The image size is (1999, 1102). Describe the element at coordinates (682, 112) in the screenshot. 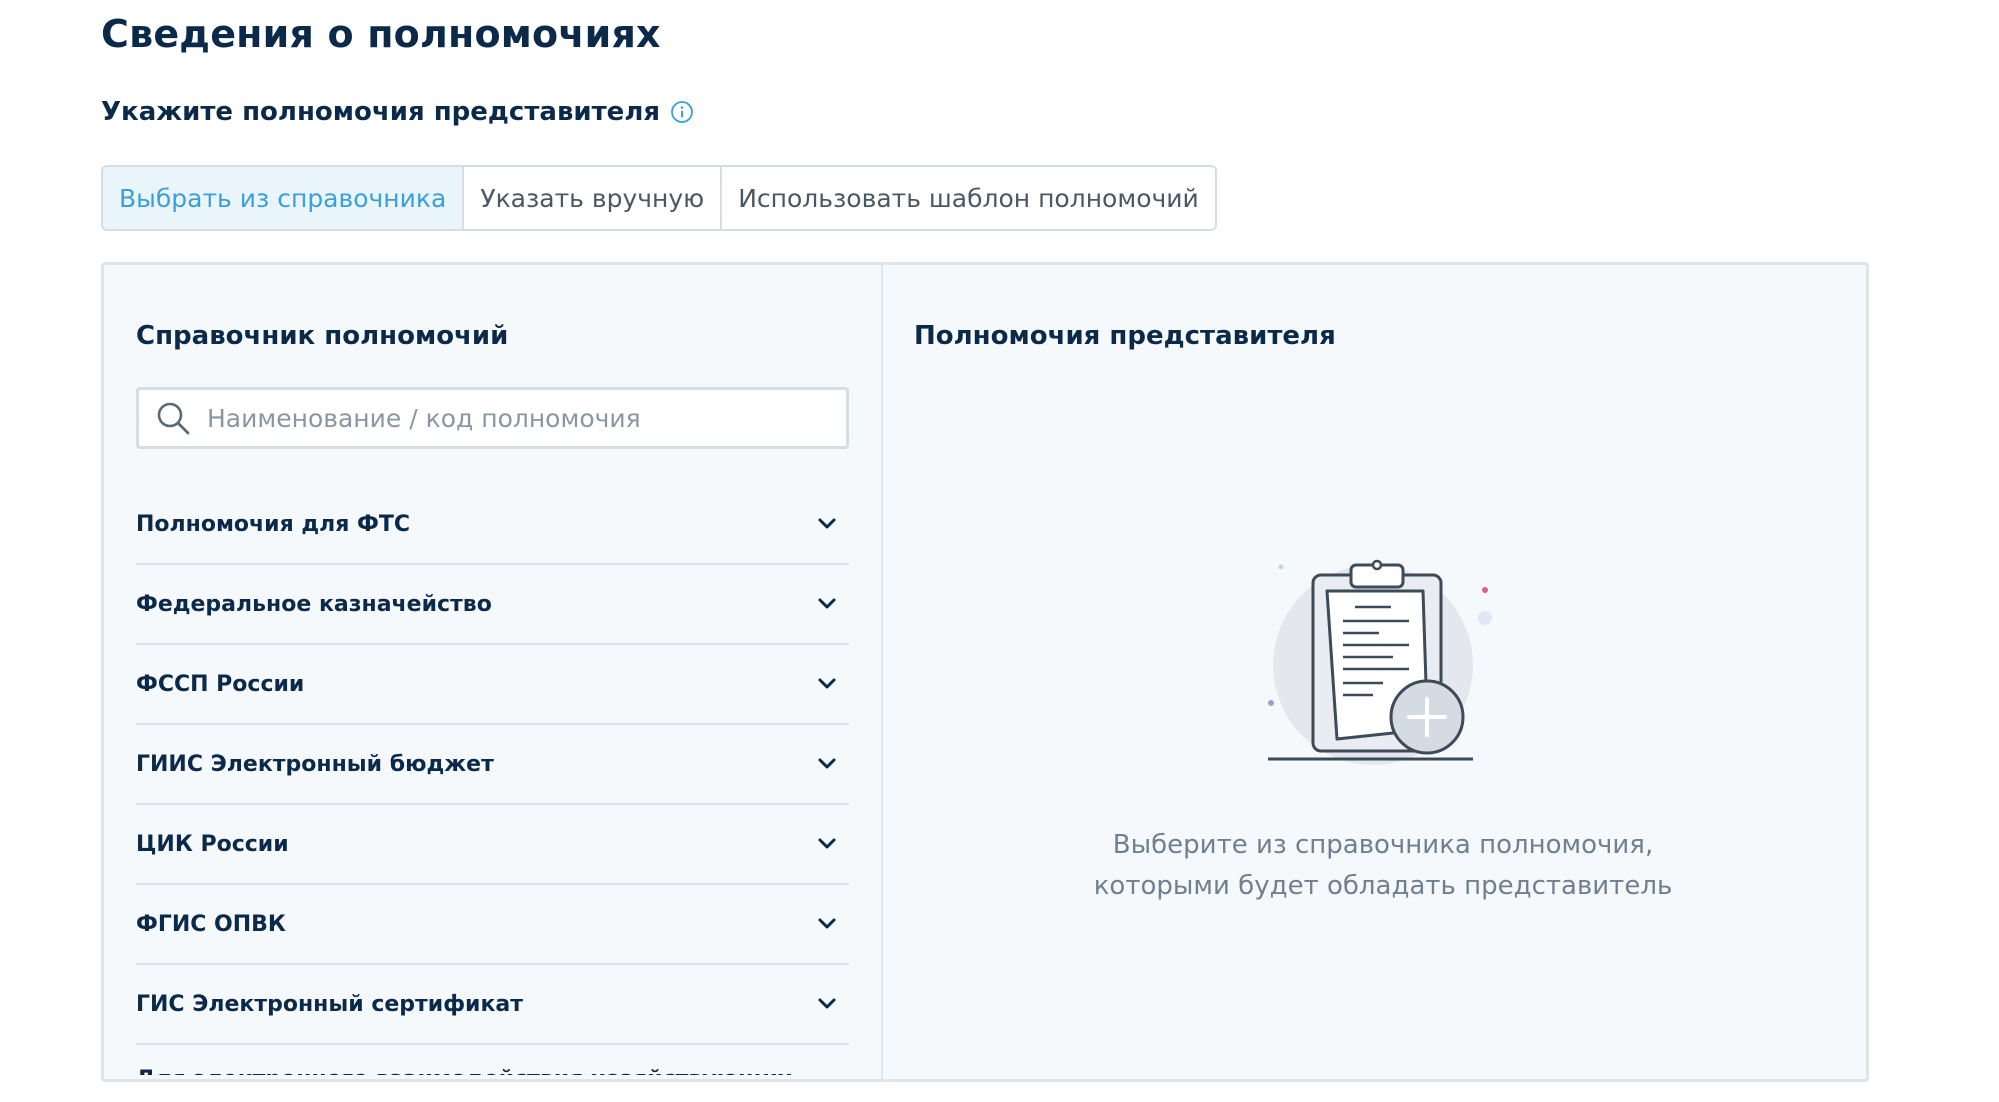

I see `info-icon` at that location.